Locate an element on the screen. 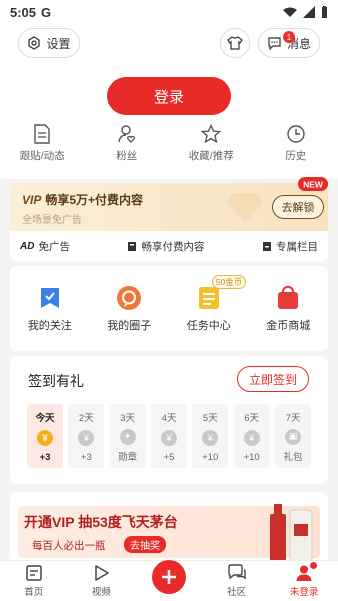  signin-day: 7天 ▣ 礼包 is located at coordinates (292, 436).